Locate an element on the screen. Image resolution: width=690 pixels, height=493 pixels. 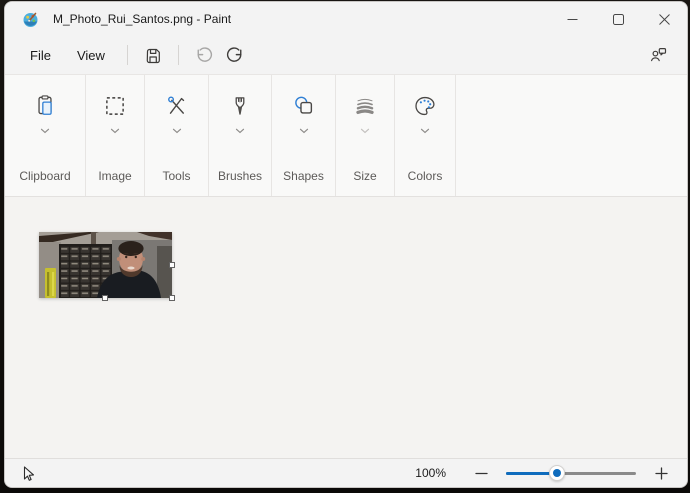
window-controls is located at coordinates (618, 19).